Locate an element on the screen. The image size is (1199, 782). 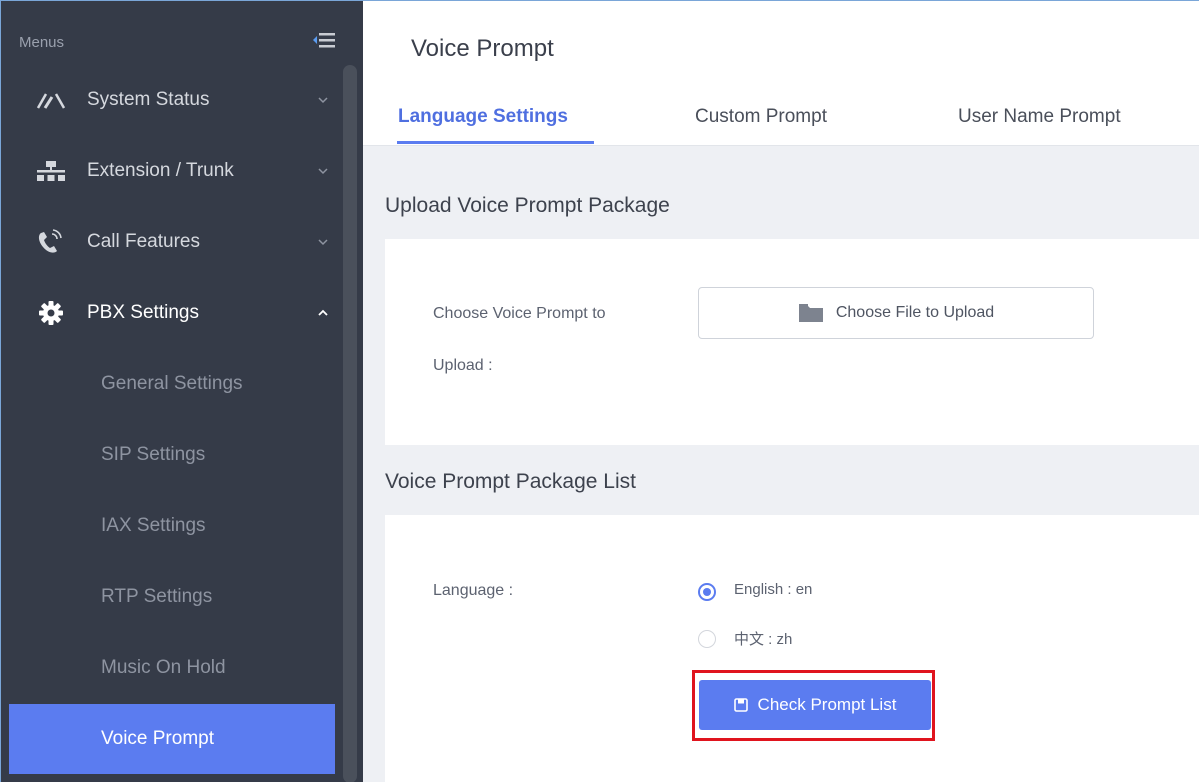
network-icon is located at coordinates (51, 171).